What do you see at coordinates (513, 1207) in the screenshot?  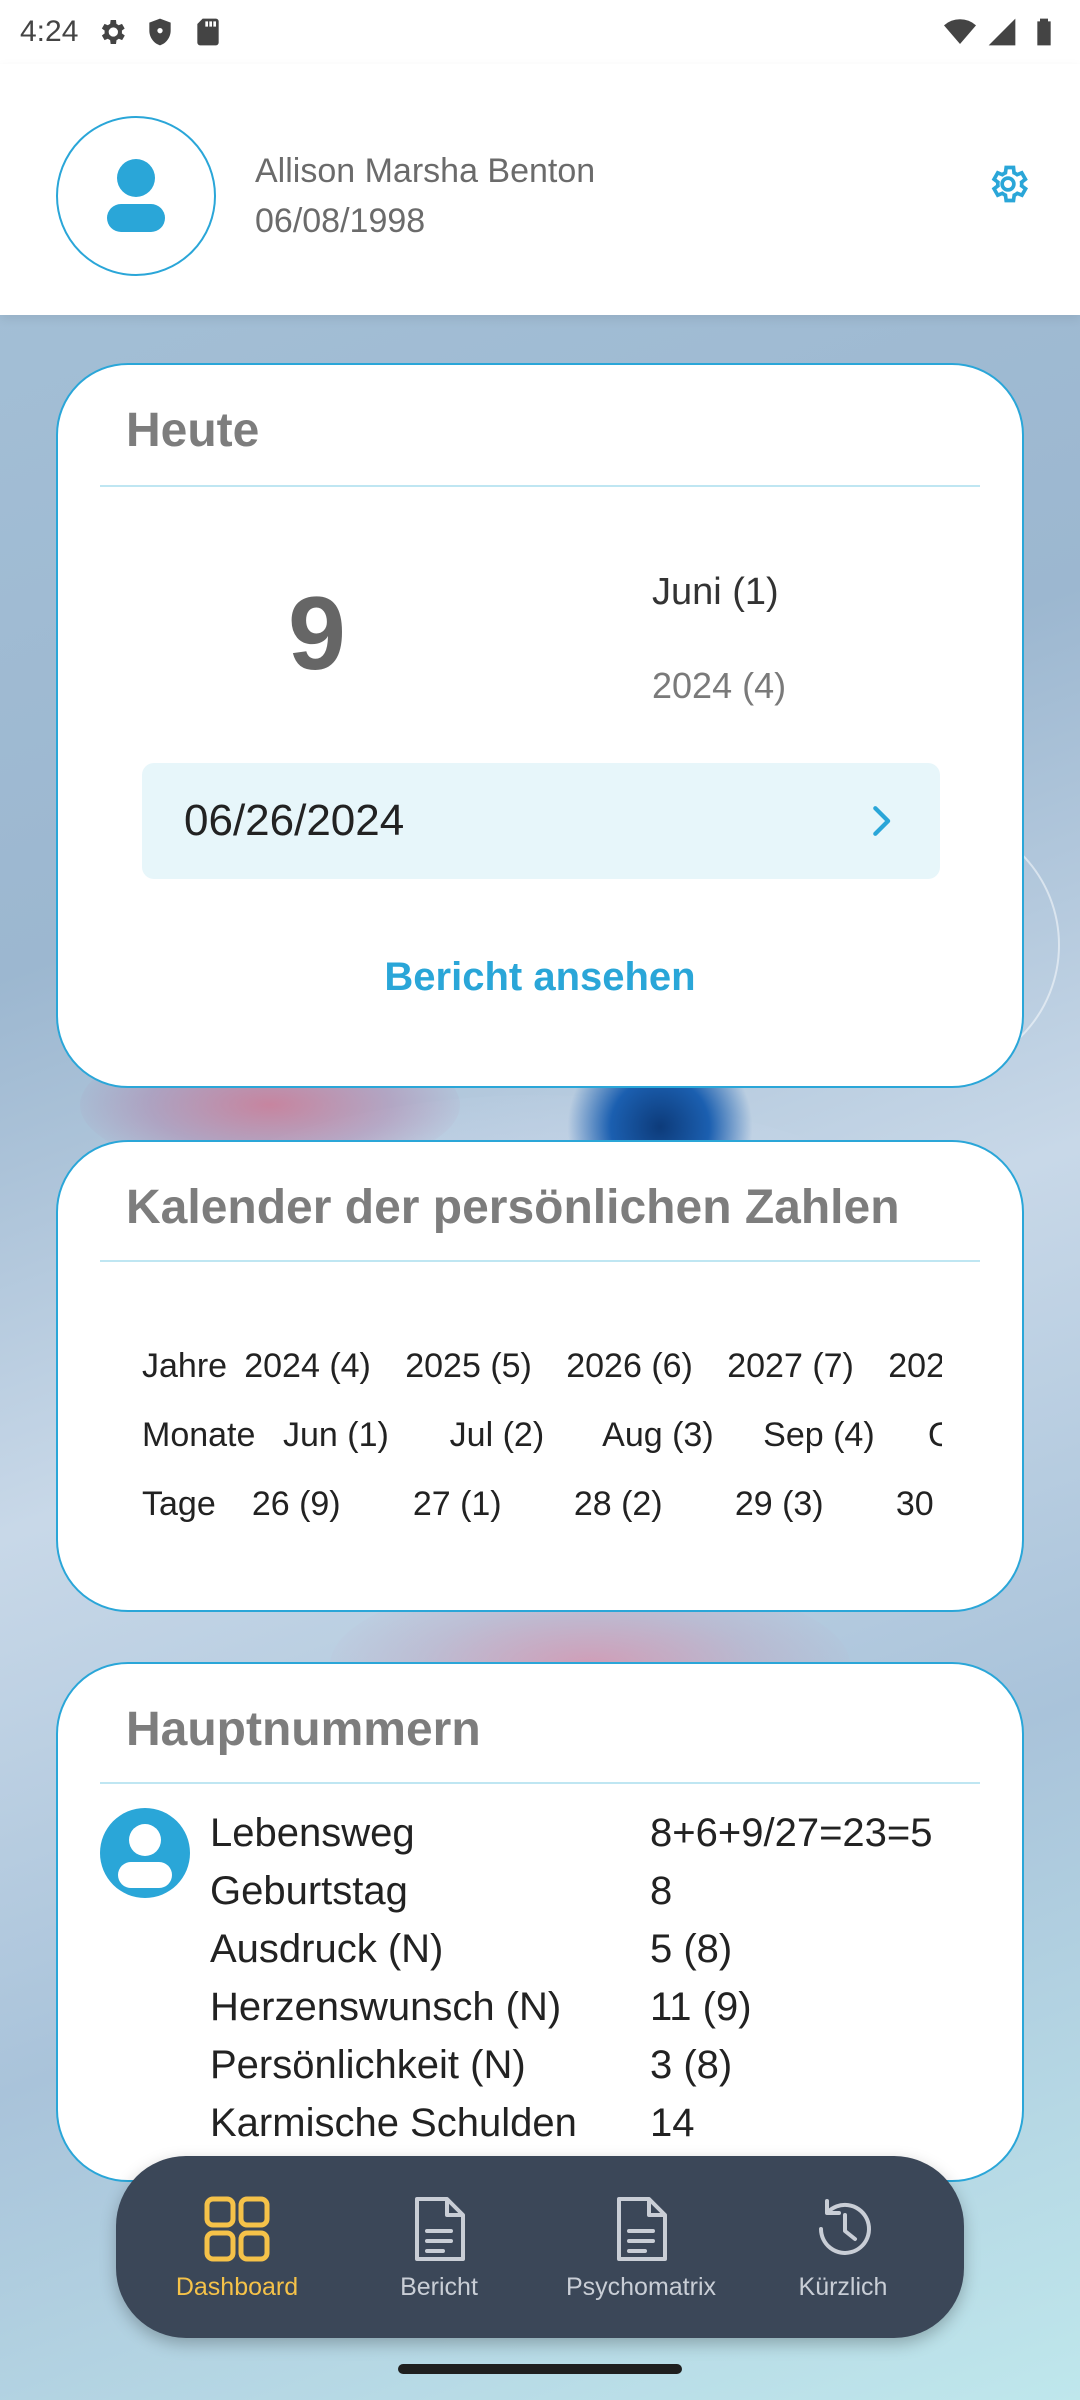 I see `calendar-title: Kalender der persönlichen Zahlen` at bounding box center [513, 1207].